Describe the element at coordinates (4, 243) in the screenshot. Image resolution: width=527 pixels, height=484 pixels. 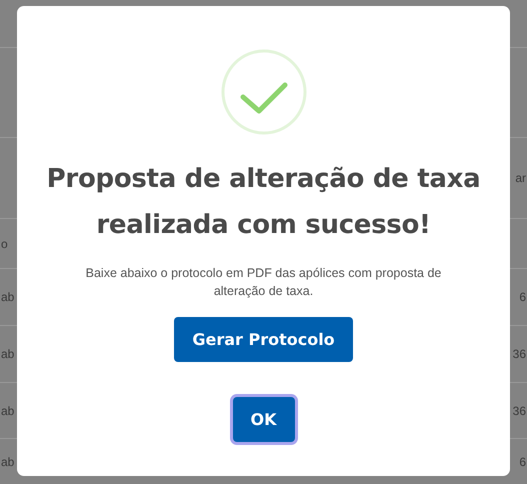
I see `table-cell: o` at that location.